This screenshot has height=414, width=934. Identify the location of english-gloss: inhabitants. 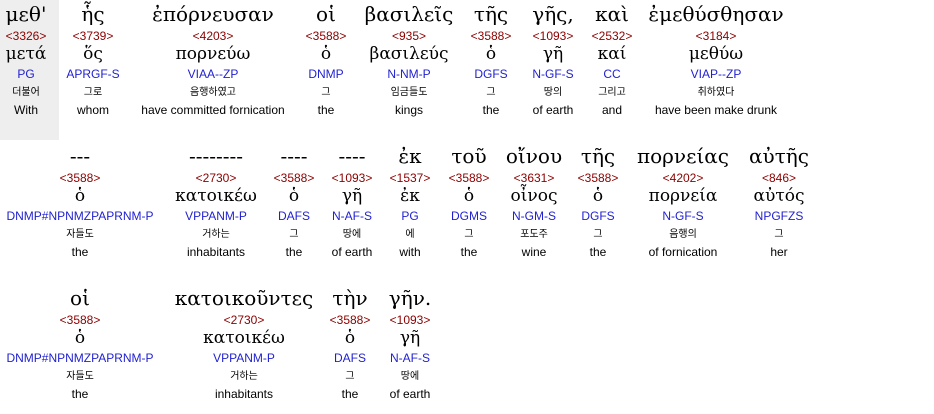
(244, 394).